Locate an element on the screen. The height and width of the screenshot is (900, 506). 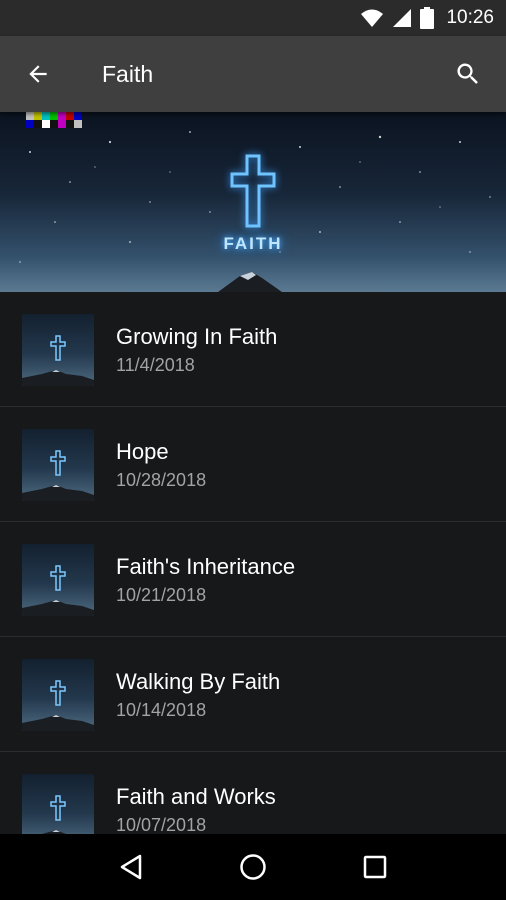
episode-title: Hope is located at coordinates (142, 451).